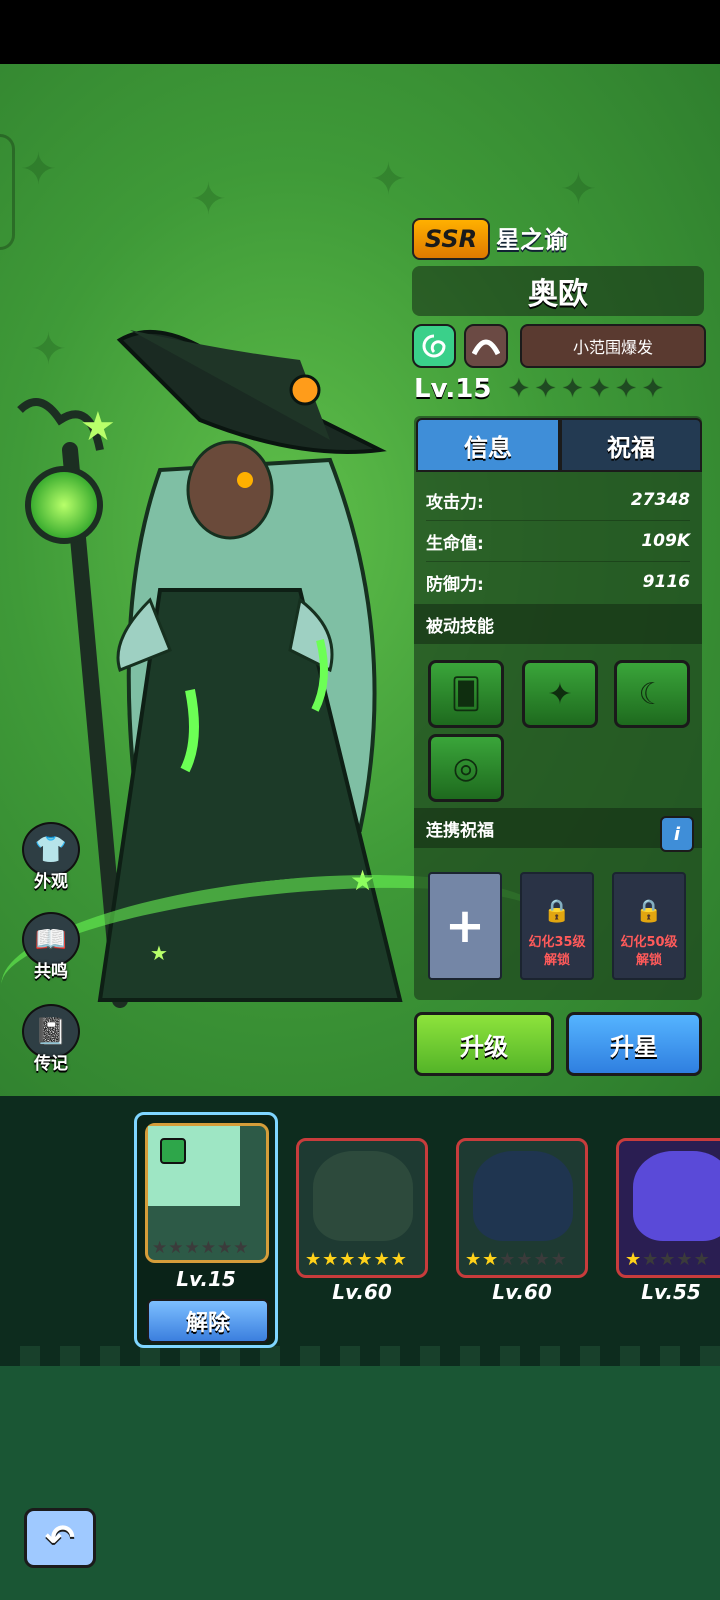  Describe the element at coordinates (51, 947) in the screenshot. I see `side-button-resonance: 📖 共鸣` at that location.